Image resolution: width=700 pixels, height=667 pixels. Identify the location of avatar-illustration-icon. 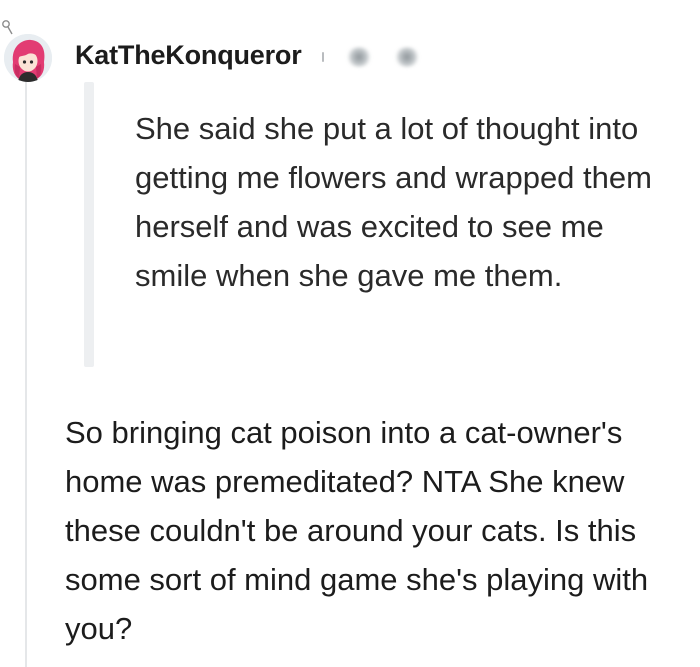
(28, 58).